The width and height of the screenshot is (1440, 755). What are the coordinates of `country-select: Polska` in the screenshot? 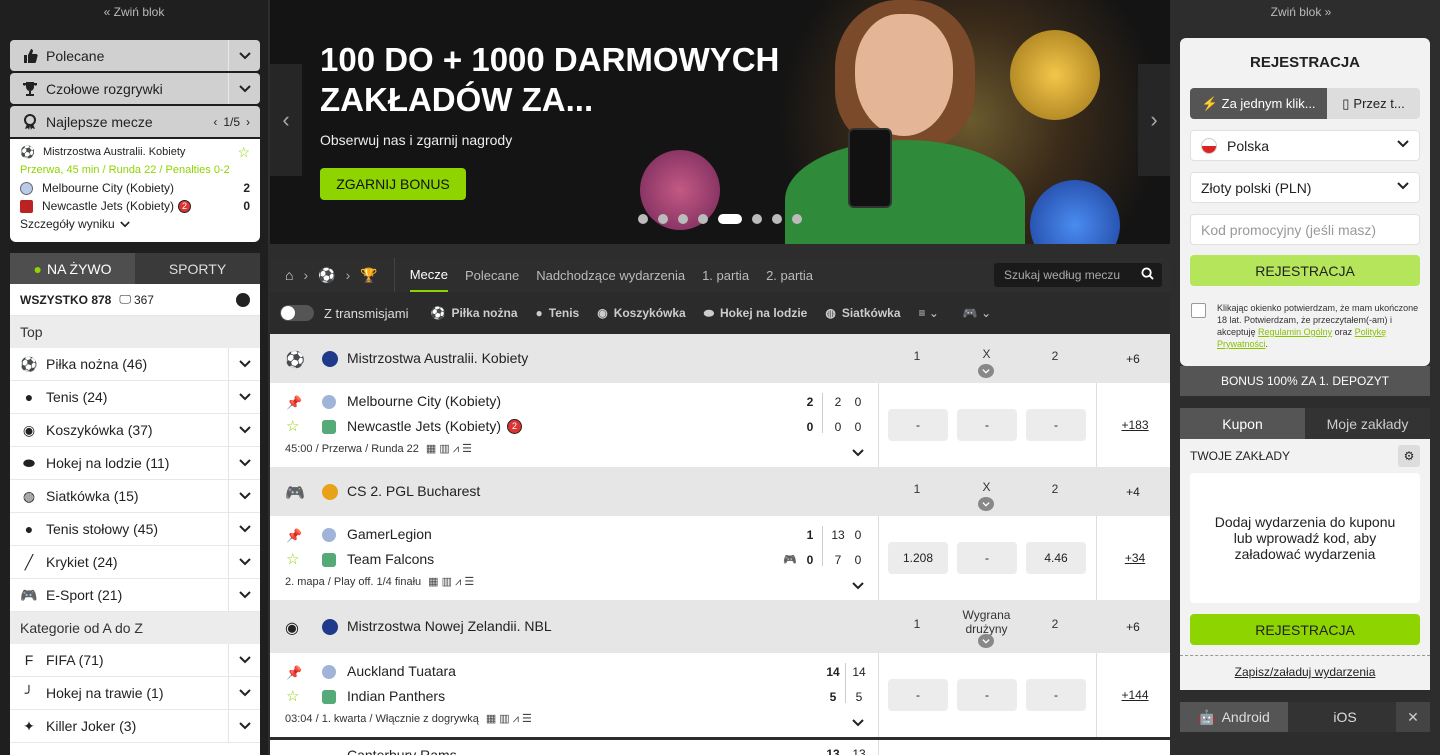 It's located at (1305, 145).